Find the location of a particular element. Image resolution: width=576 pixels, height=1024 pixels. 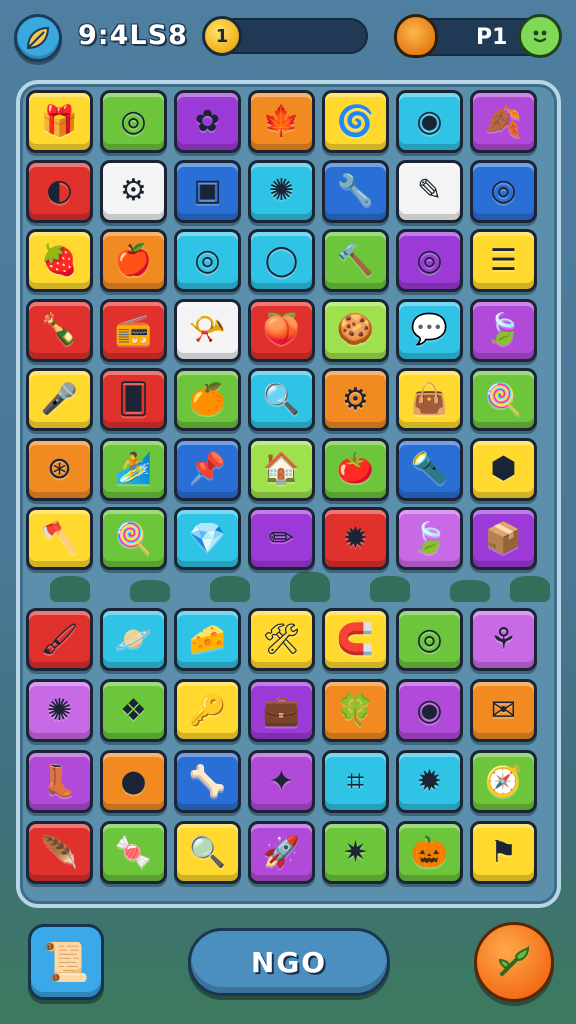

game-tile: 🦴 is located at coordinates (207, 781).